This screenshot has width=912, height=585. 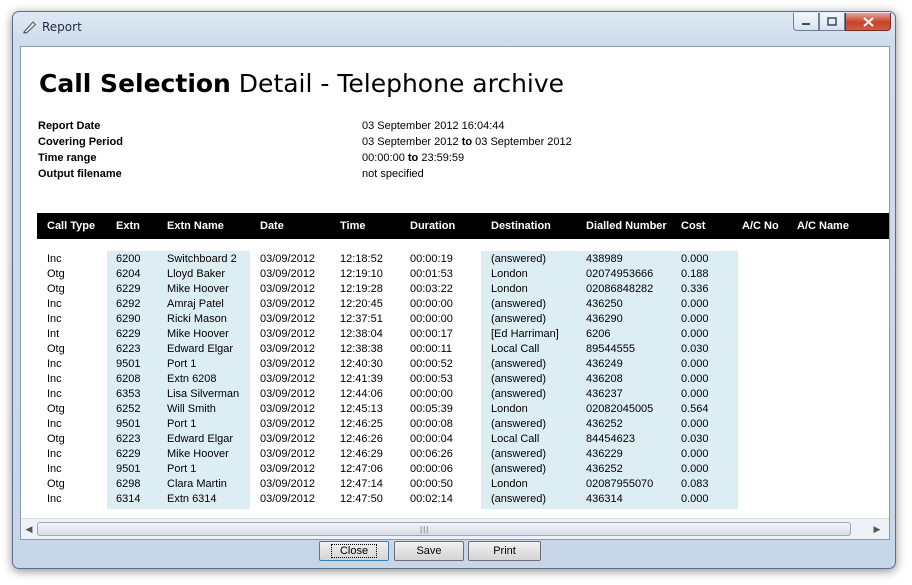 What do you see at coordinates (361, 289) in the screenshot?
I see `cell-time: 12:19:28` at bounding box center [361, 289].